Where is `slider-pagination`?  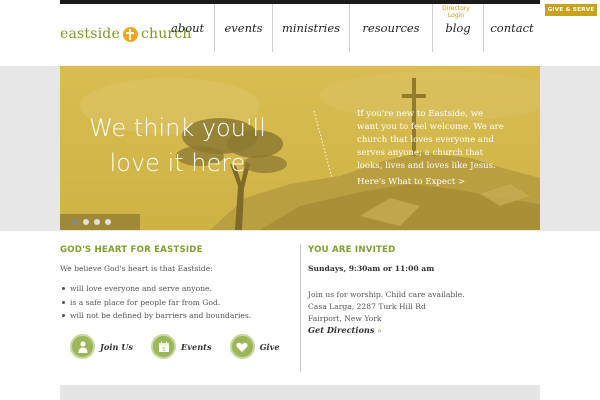 slider-pagination is located at coordinates (100, 222).